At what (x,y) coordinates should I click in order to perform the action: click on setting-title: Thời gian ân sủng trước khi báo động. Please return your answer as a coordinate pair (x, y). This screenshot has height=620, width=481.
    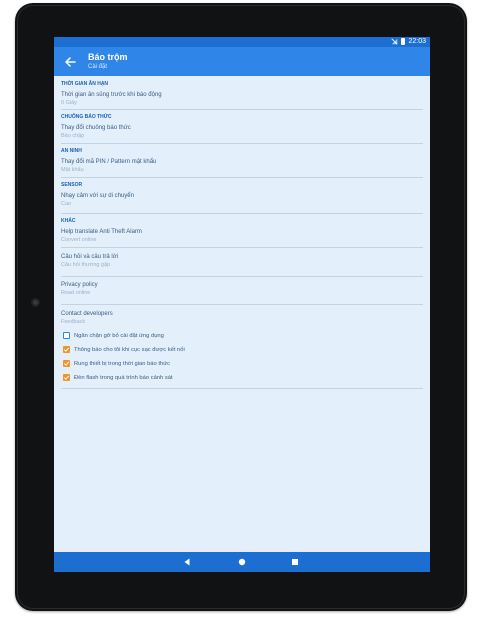
    Looking at the image, I should click on (111, 95).